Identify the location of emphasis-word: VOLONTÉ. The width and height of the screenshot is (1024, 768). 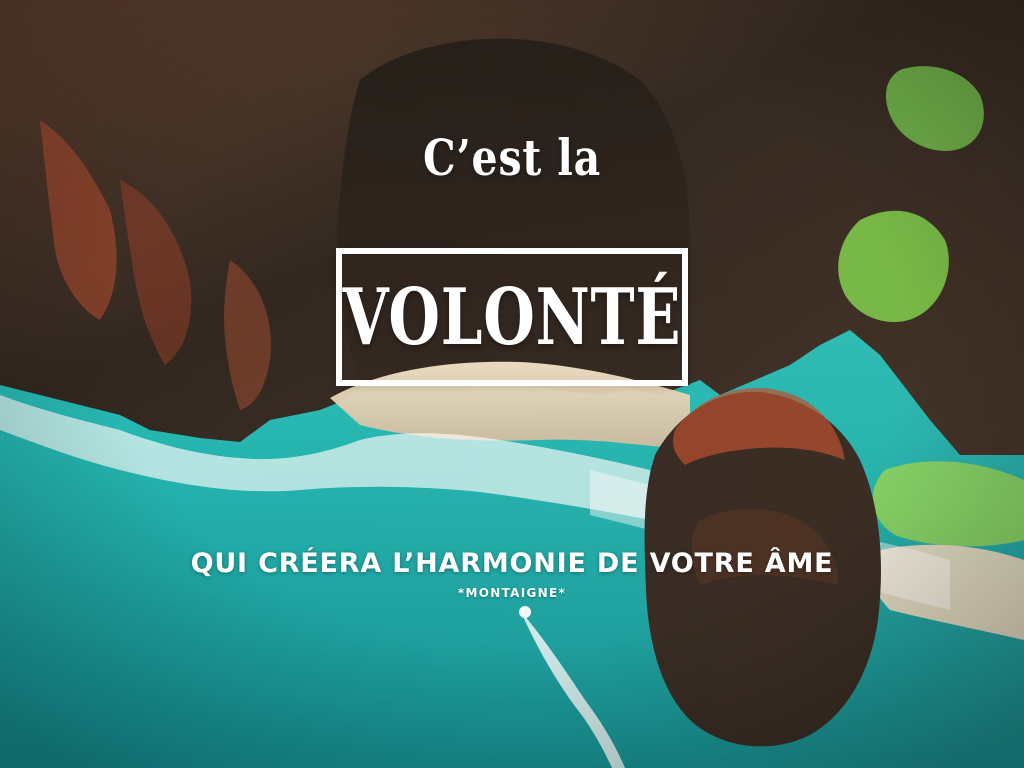
(512, 317).